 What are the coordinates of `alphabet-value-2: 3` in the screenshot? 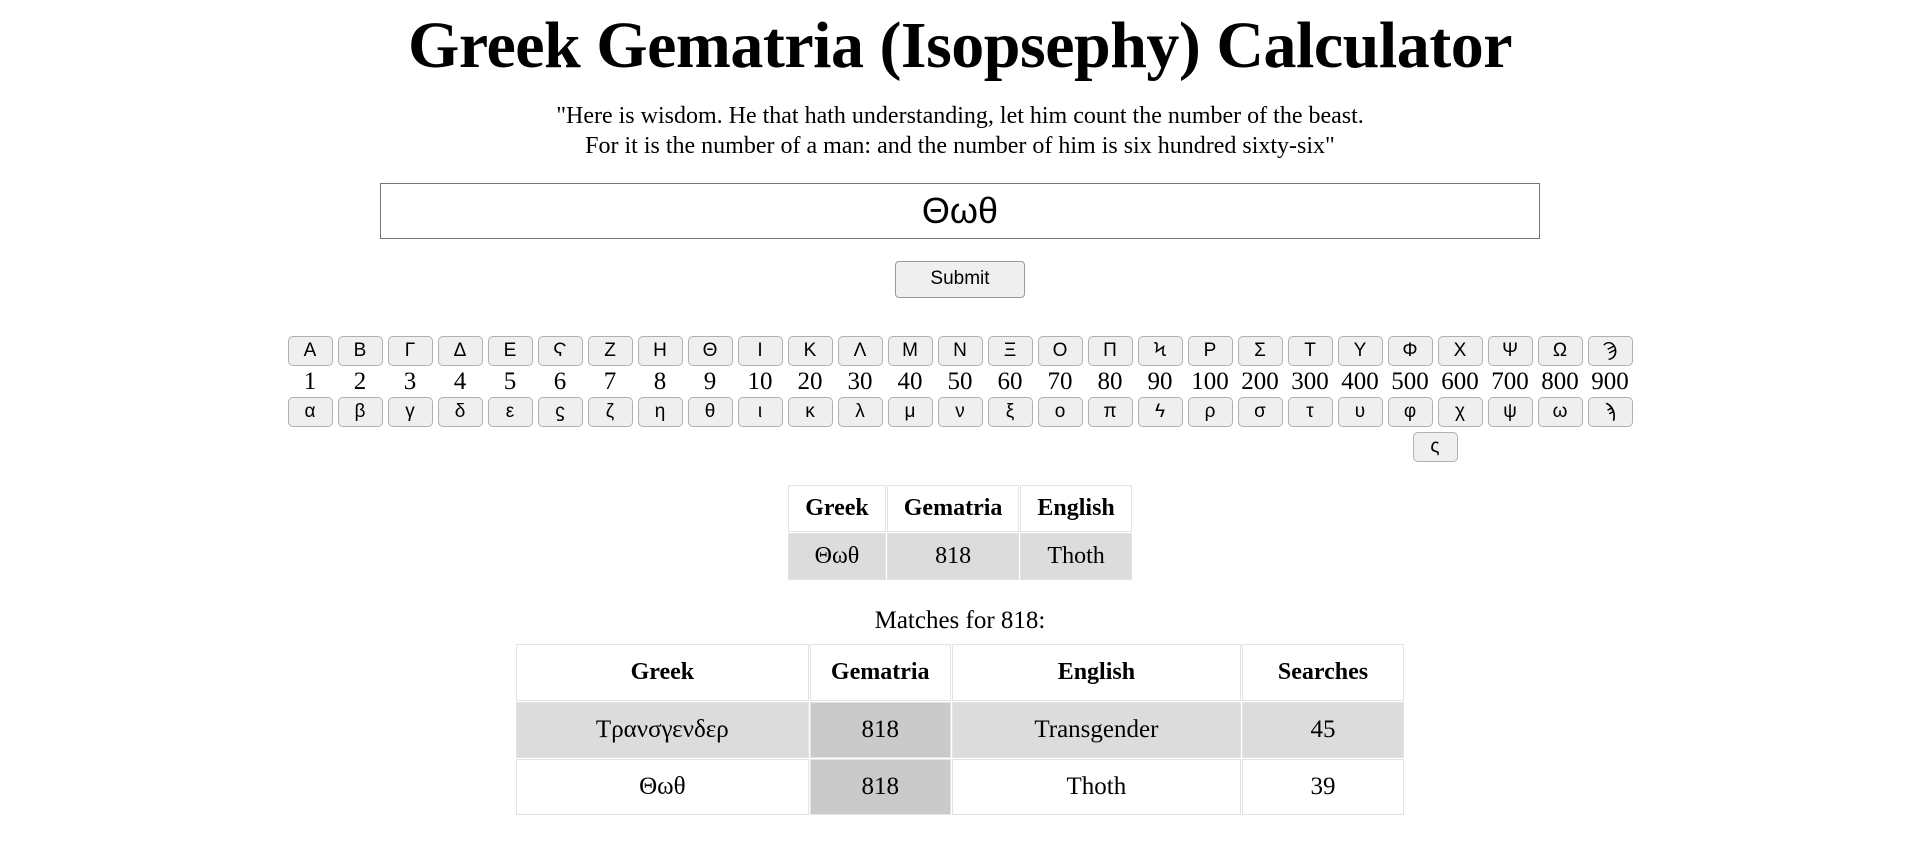 It's located at (410, 382).